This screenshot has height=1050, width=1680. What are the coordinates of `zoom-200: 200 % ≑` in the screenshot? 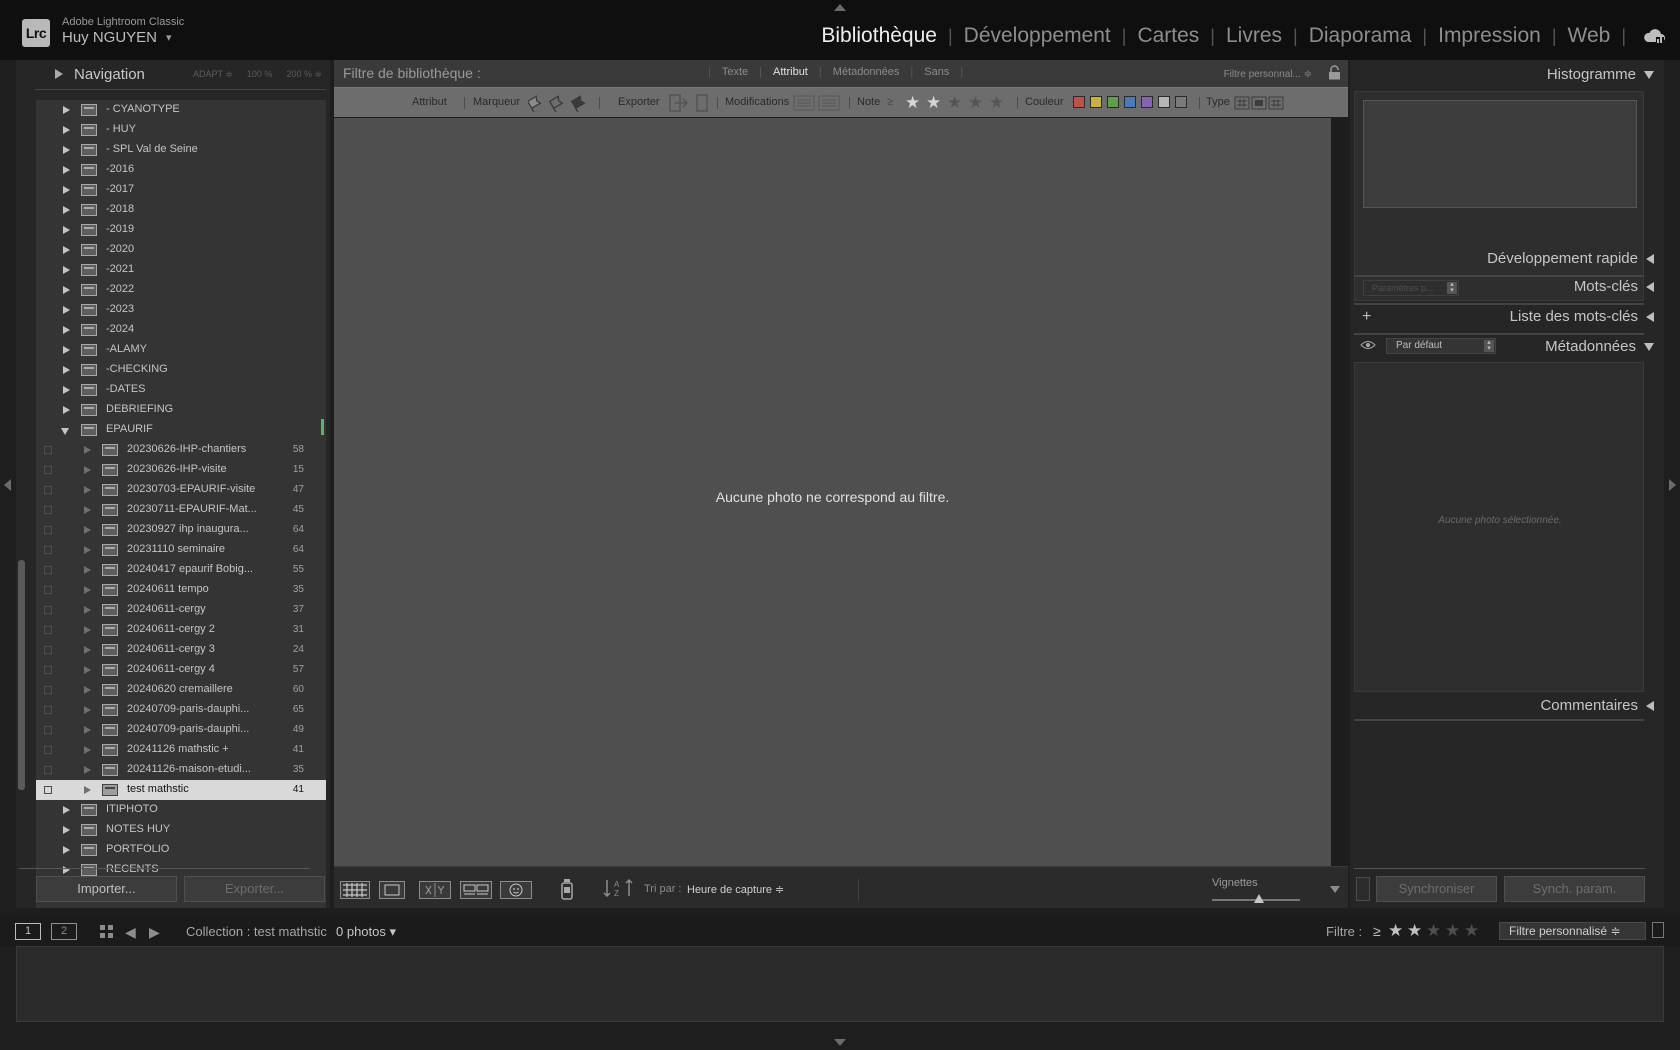 It's located at (304, 74).